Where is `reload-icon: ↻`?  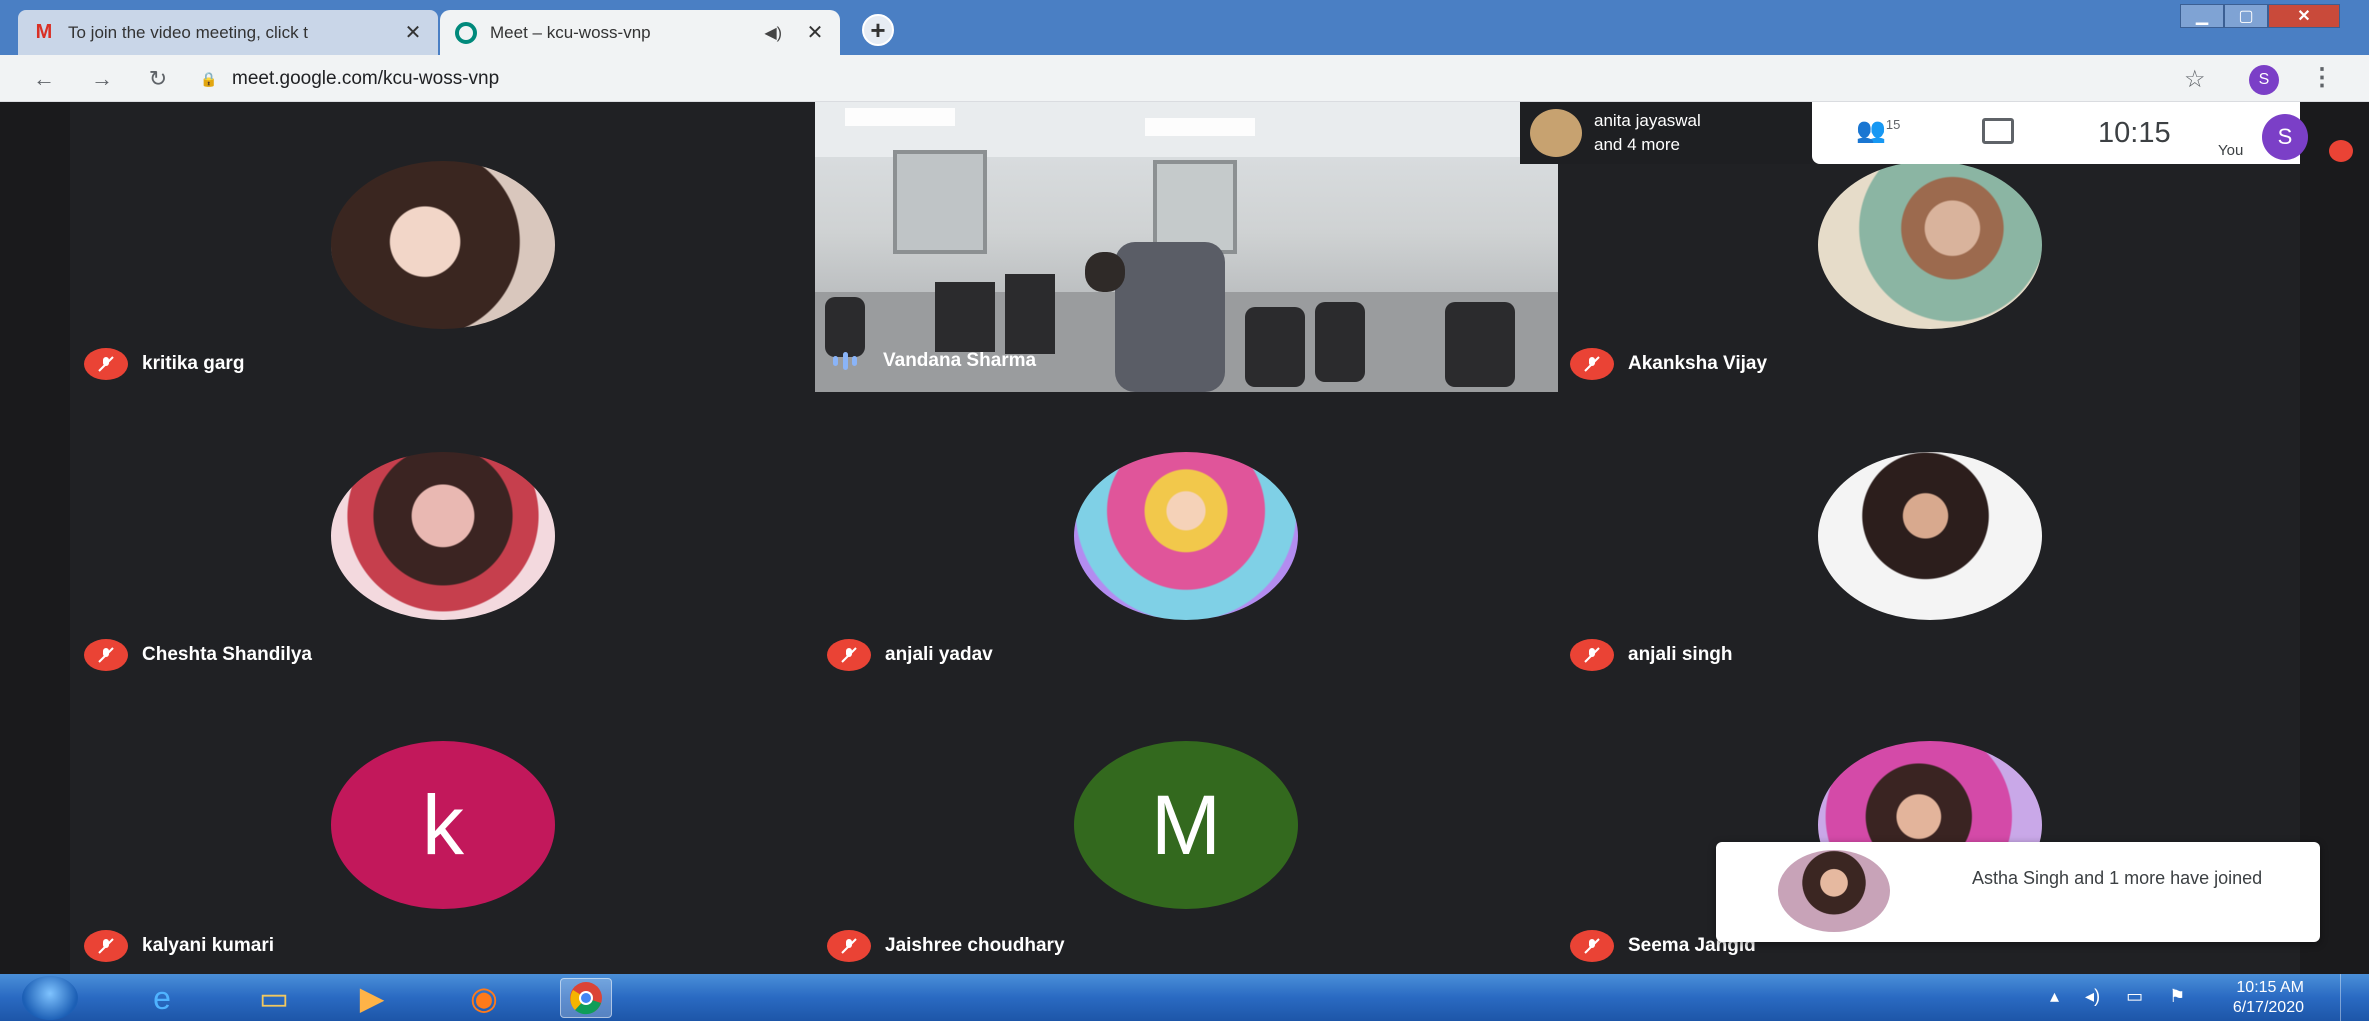 reload-icon: ↻ is located at coordinates (158, 79).